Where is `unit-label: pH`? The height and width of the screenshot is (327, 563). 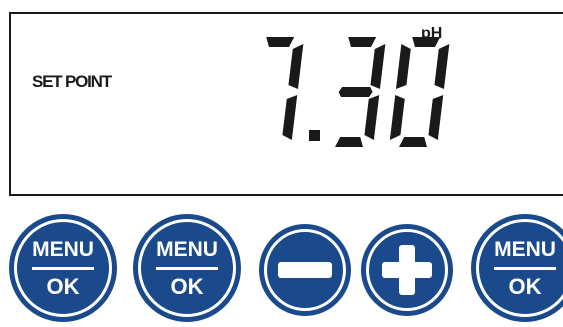 unit-label: pH is located at coordinates (432, 33).